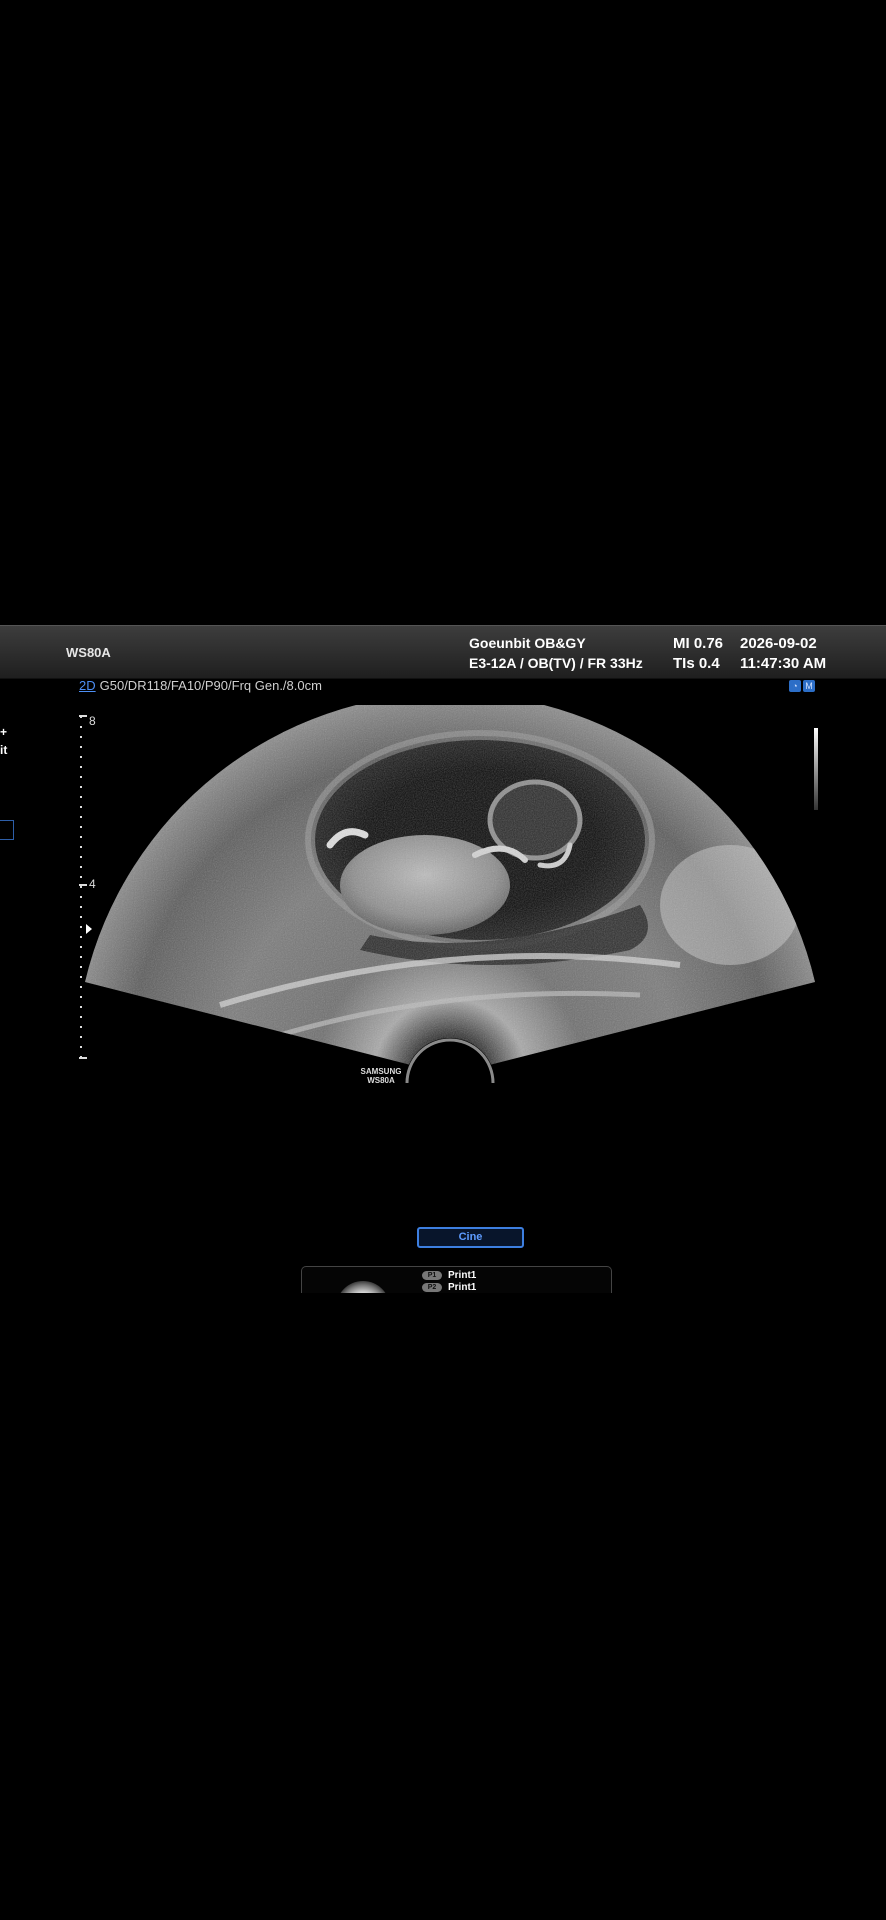  I want to click on print1-shortcut: P1 Print1, so click(449, 1275).